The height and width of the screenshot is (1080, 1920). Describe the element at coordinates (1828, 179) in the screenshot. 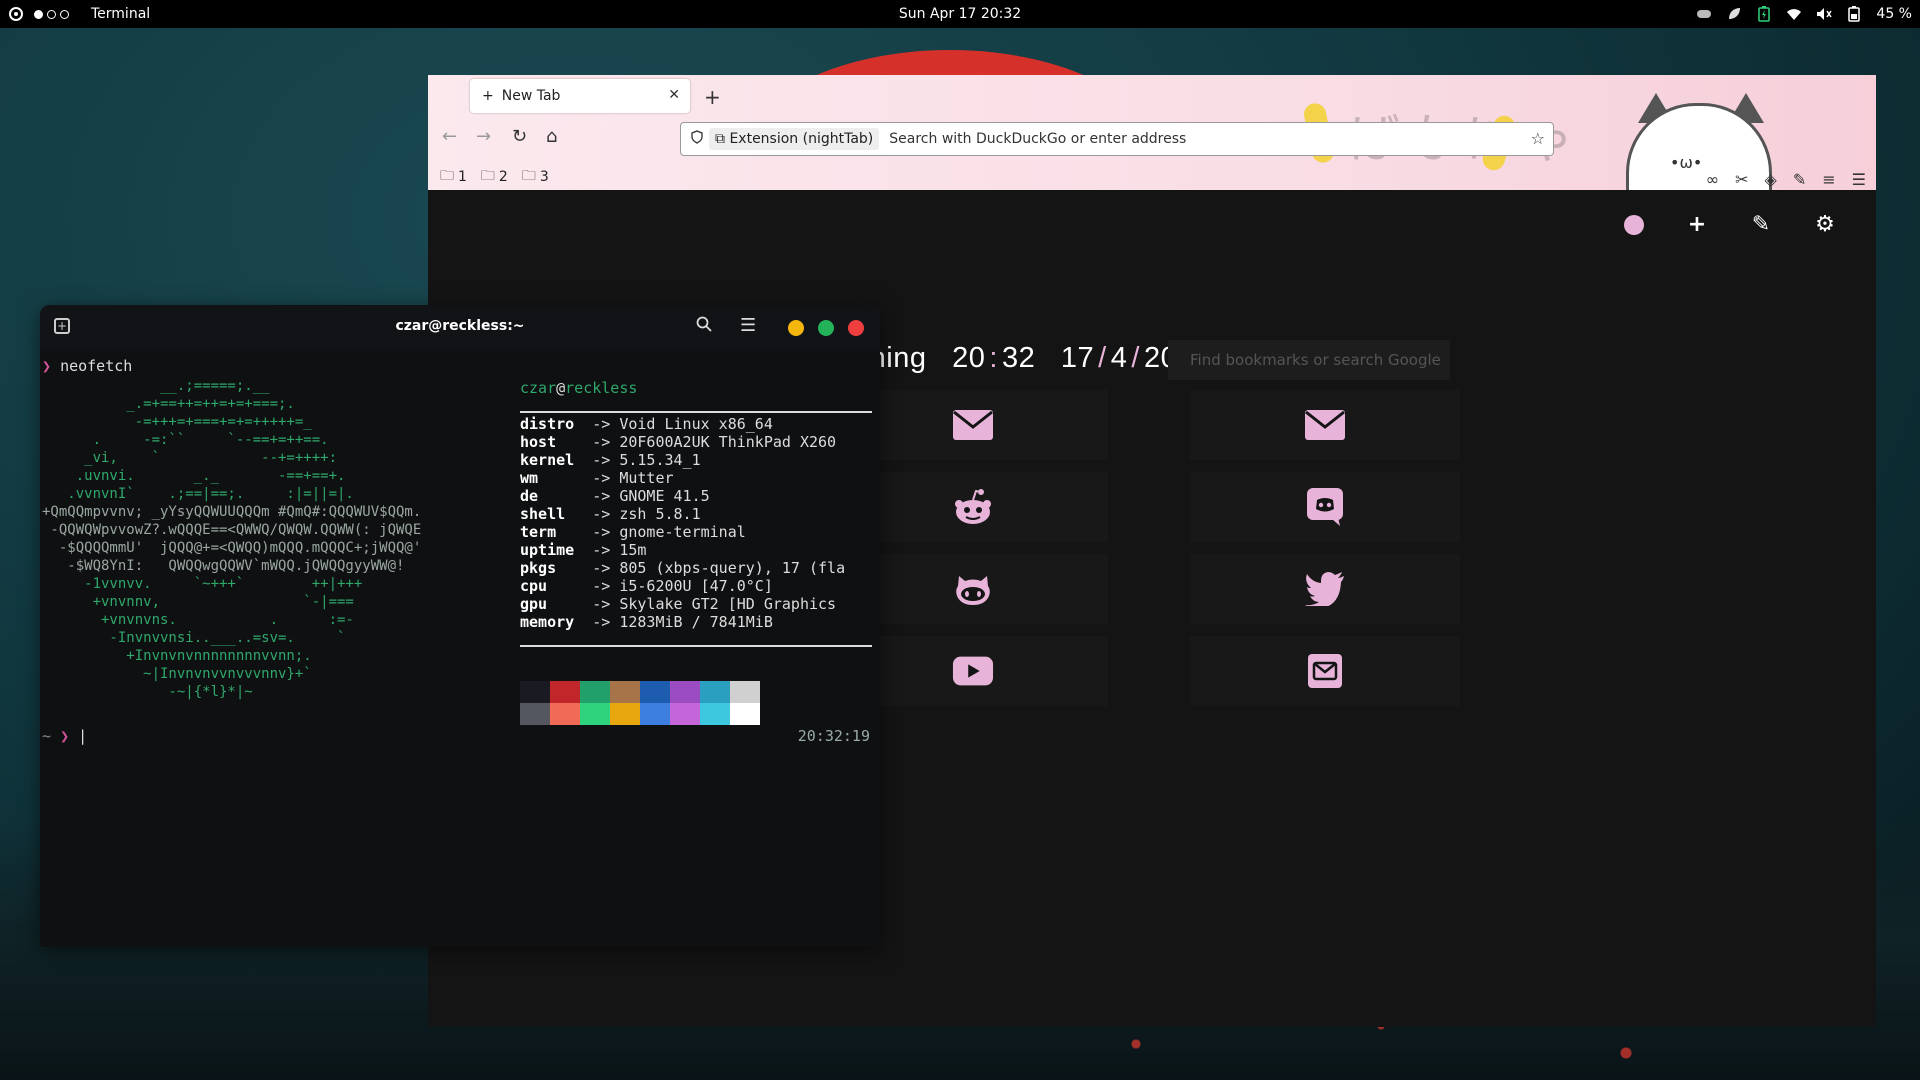

I see `extension-tabs-icon: ≡` at that location.